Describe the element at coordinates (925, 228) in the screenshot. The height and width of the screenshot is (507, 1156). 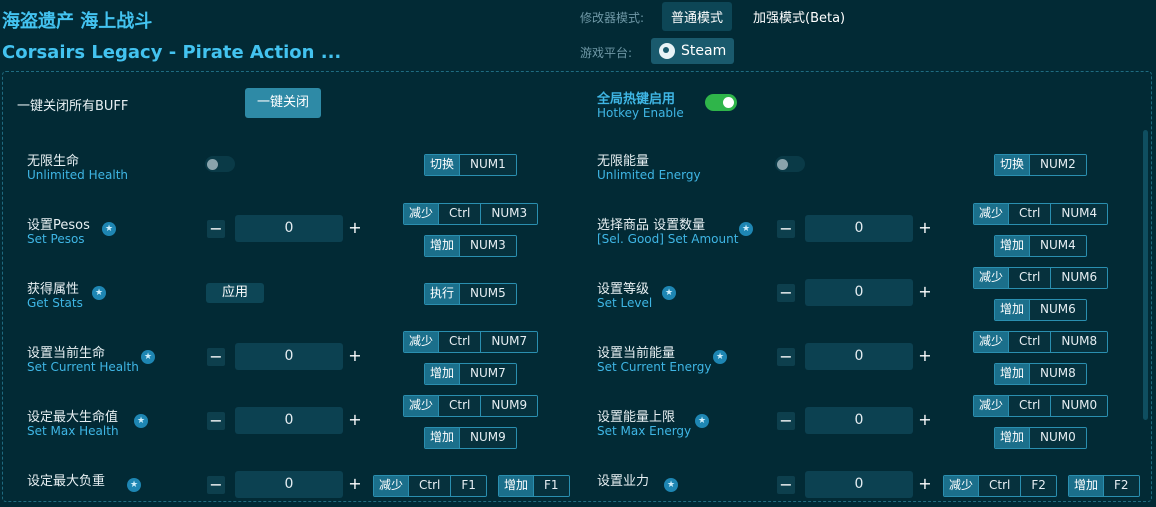
I see `set-amount-plus-button: +` at that location.